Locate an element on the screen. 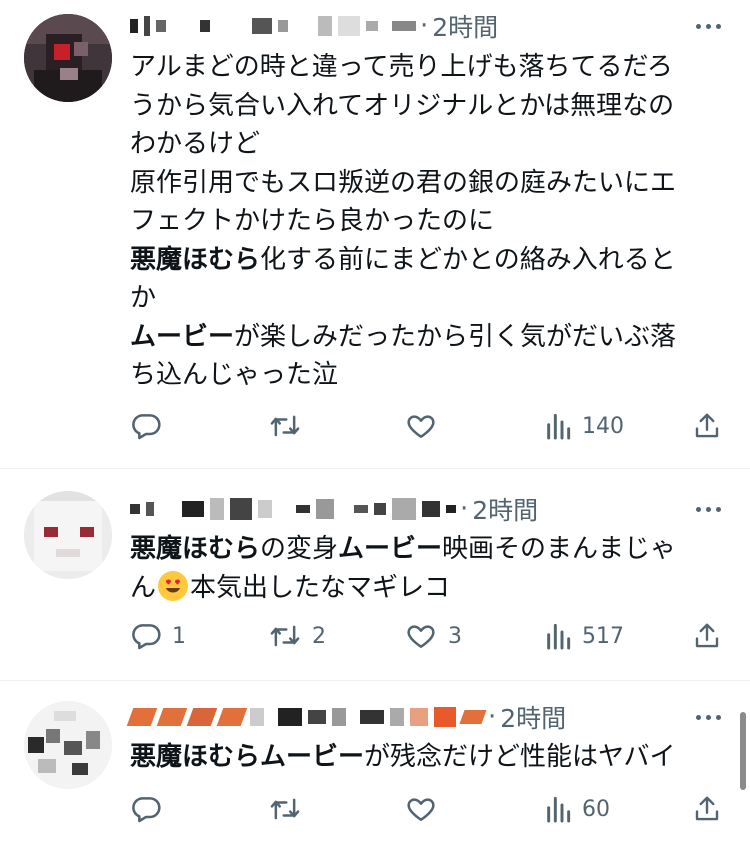 This screenshot has width=750, height=842. tweet-text-line: 原作引用でもスロ叛逆の君の銀の庭みたいにエ is located at coordinates (430, 183).